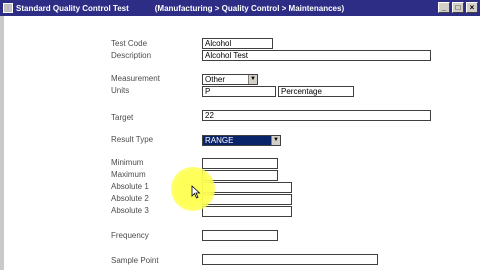 The width and height of the screenshot is (480, 270). Describe the element at coordinates (241, 140) in the screenshot. I see `result-type-select: RANGE ▼` at that location.